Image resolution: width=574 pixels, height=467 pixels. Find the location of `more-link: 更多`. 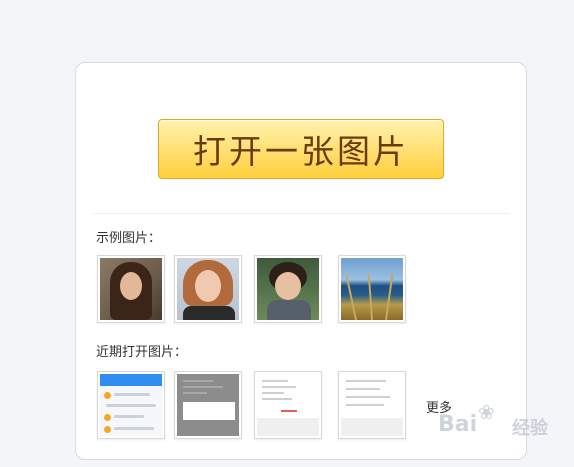

more-link: 更多 is located at coordinates (439, 406).